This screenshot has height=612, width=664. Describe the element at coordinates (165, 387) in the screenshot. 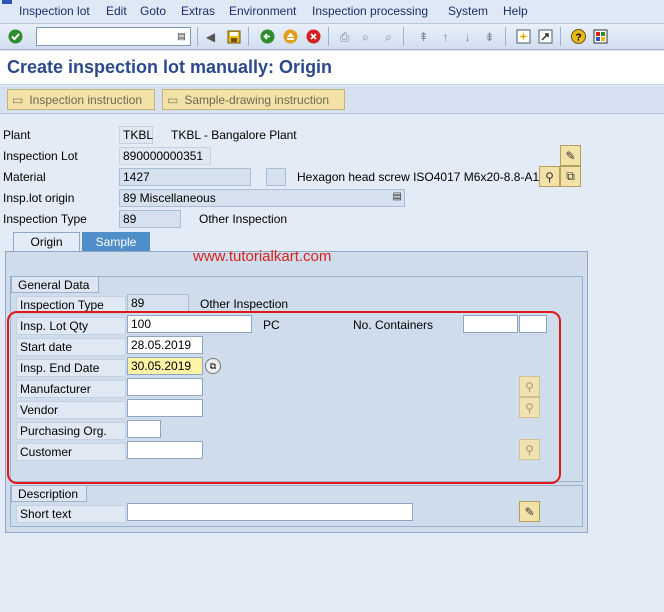

I see `manufacturer-input` at that location.